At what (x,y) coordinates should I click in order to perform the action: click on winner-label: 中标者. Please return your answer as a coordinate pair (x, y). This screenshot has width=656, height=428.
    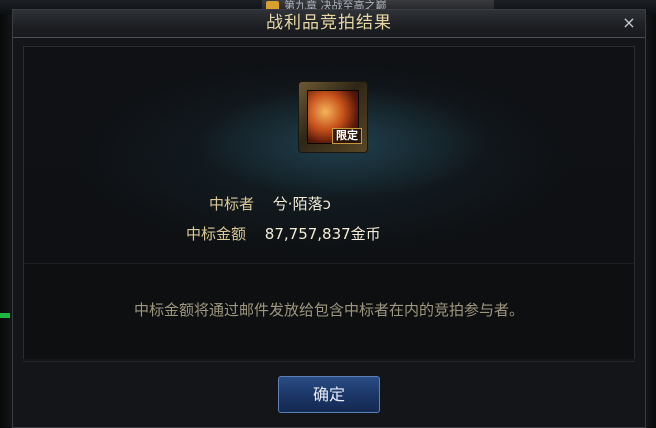
    Looking at the image, I should click on (232, 204).